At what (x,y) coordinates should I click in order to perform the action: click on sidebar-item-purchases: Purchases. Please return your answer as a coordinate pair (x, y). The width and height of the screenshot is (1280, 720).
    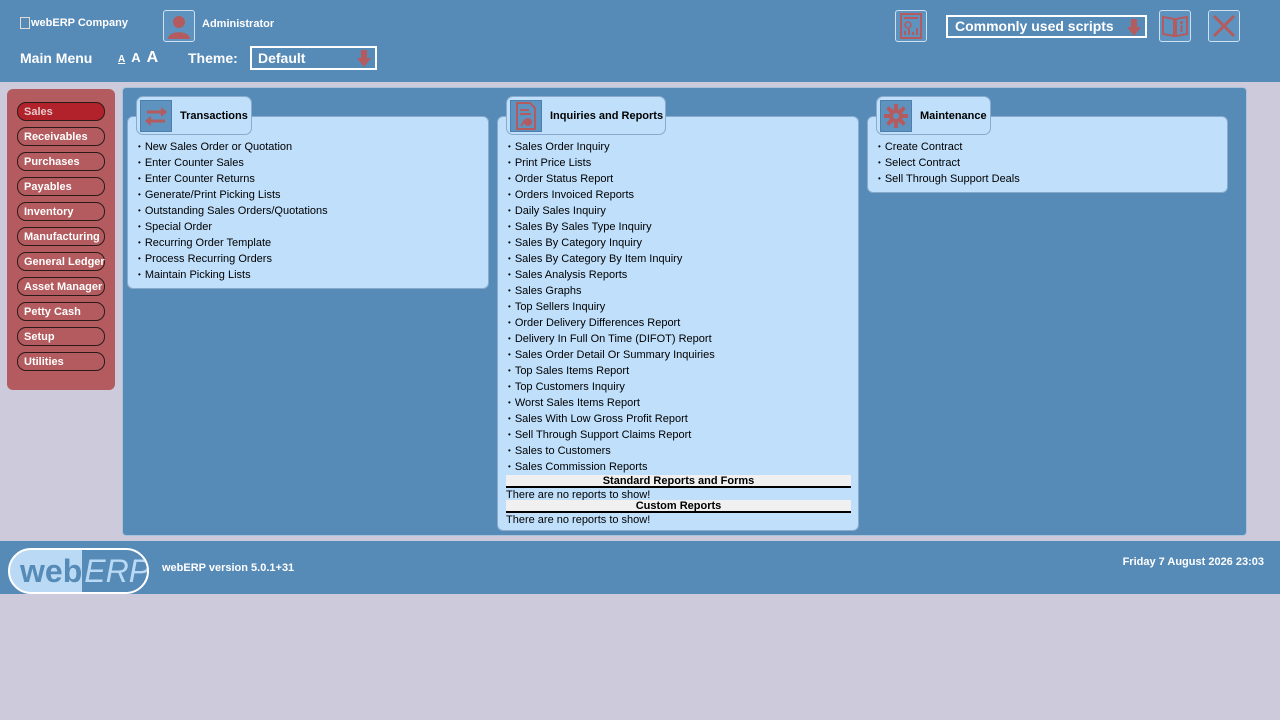
    Looking at the image, I should click on (61, 161).